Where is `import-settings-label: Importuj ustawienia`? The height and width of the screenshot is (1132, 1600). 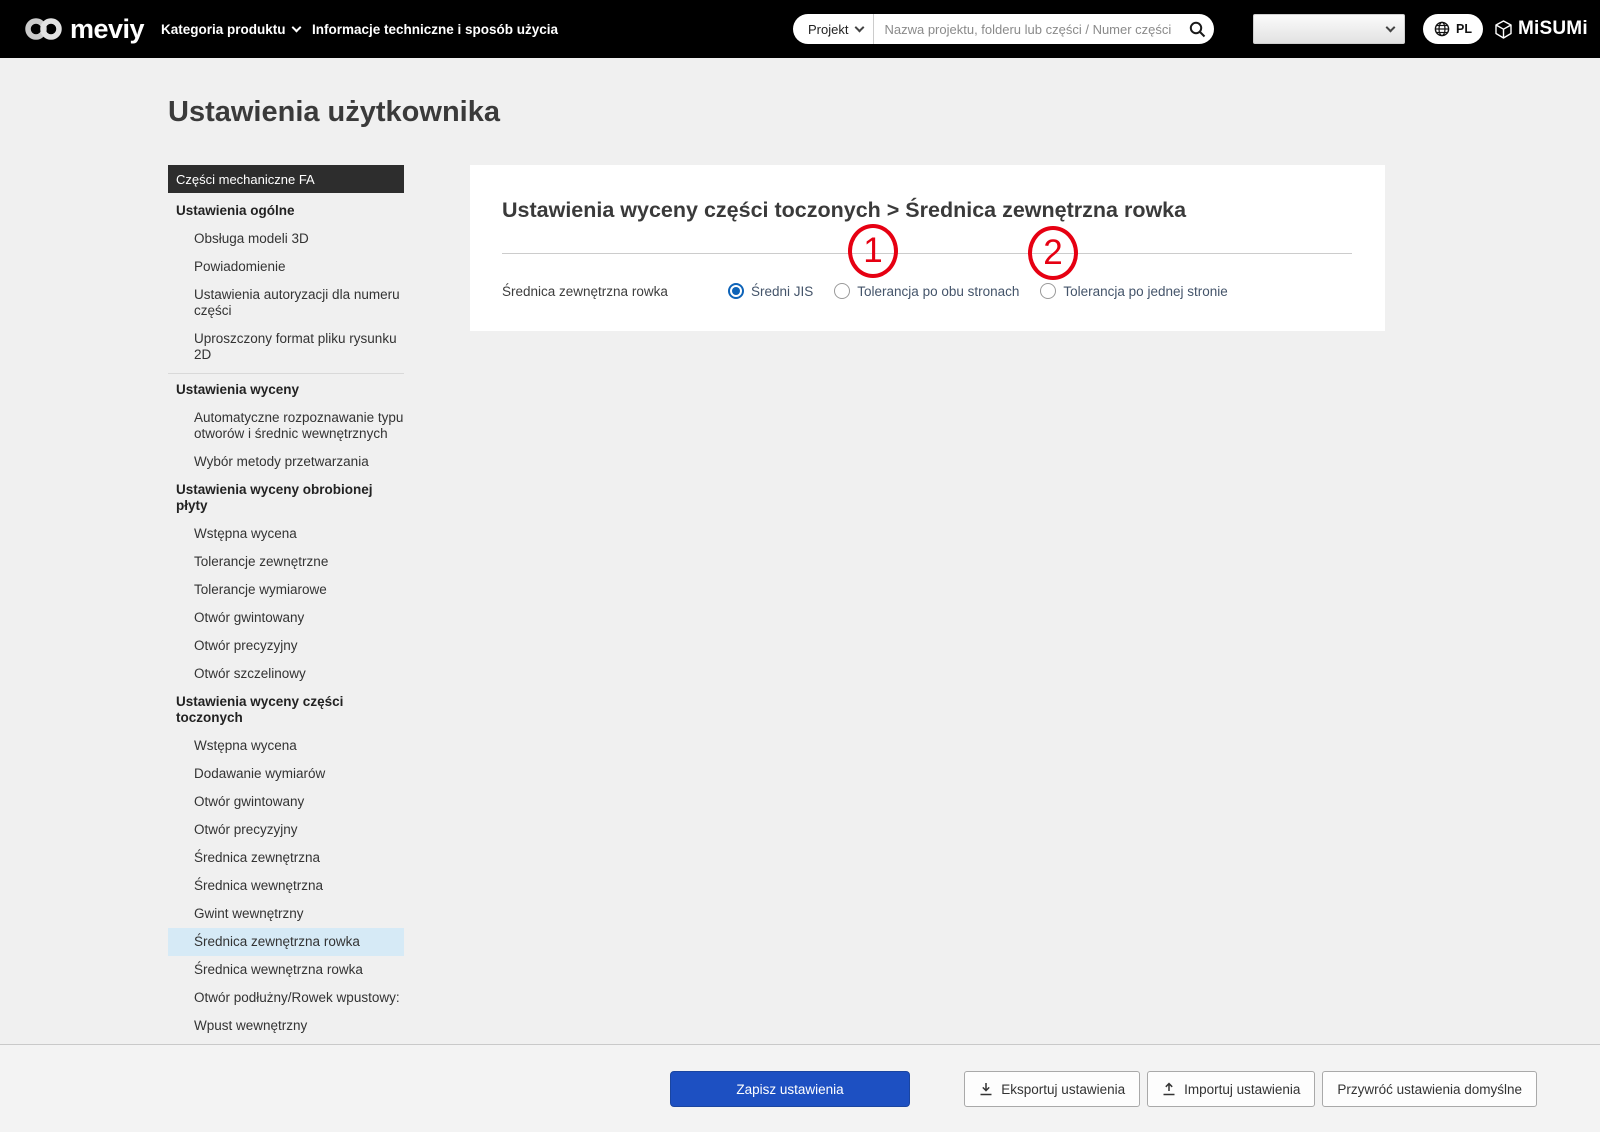 import-settings-label: Importuj ustawienia is located at coordinates (1242, 1089).